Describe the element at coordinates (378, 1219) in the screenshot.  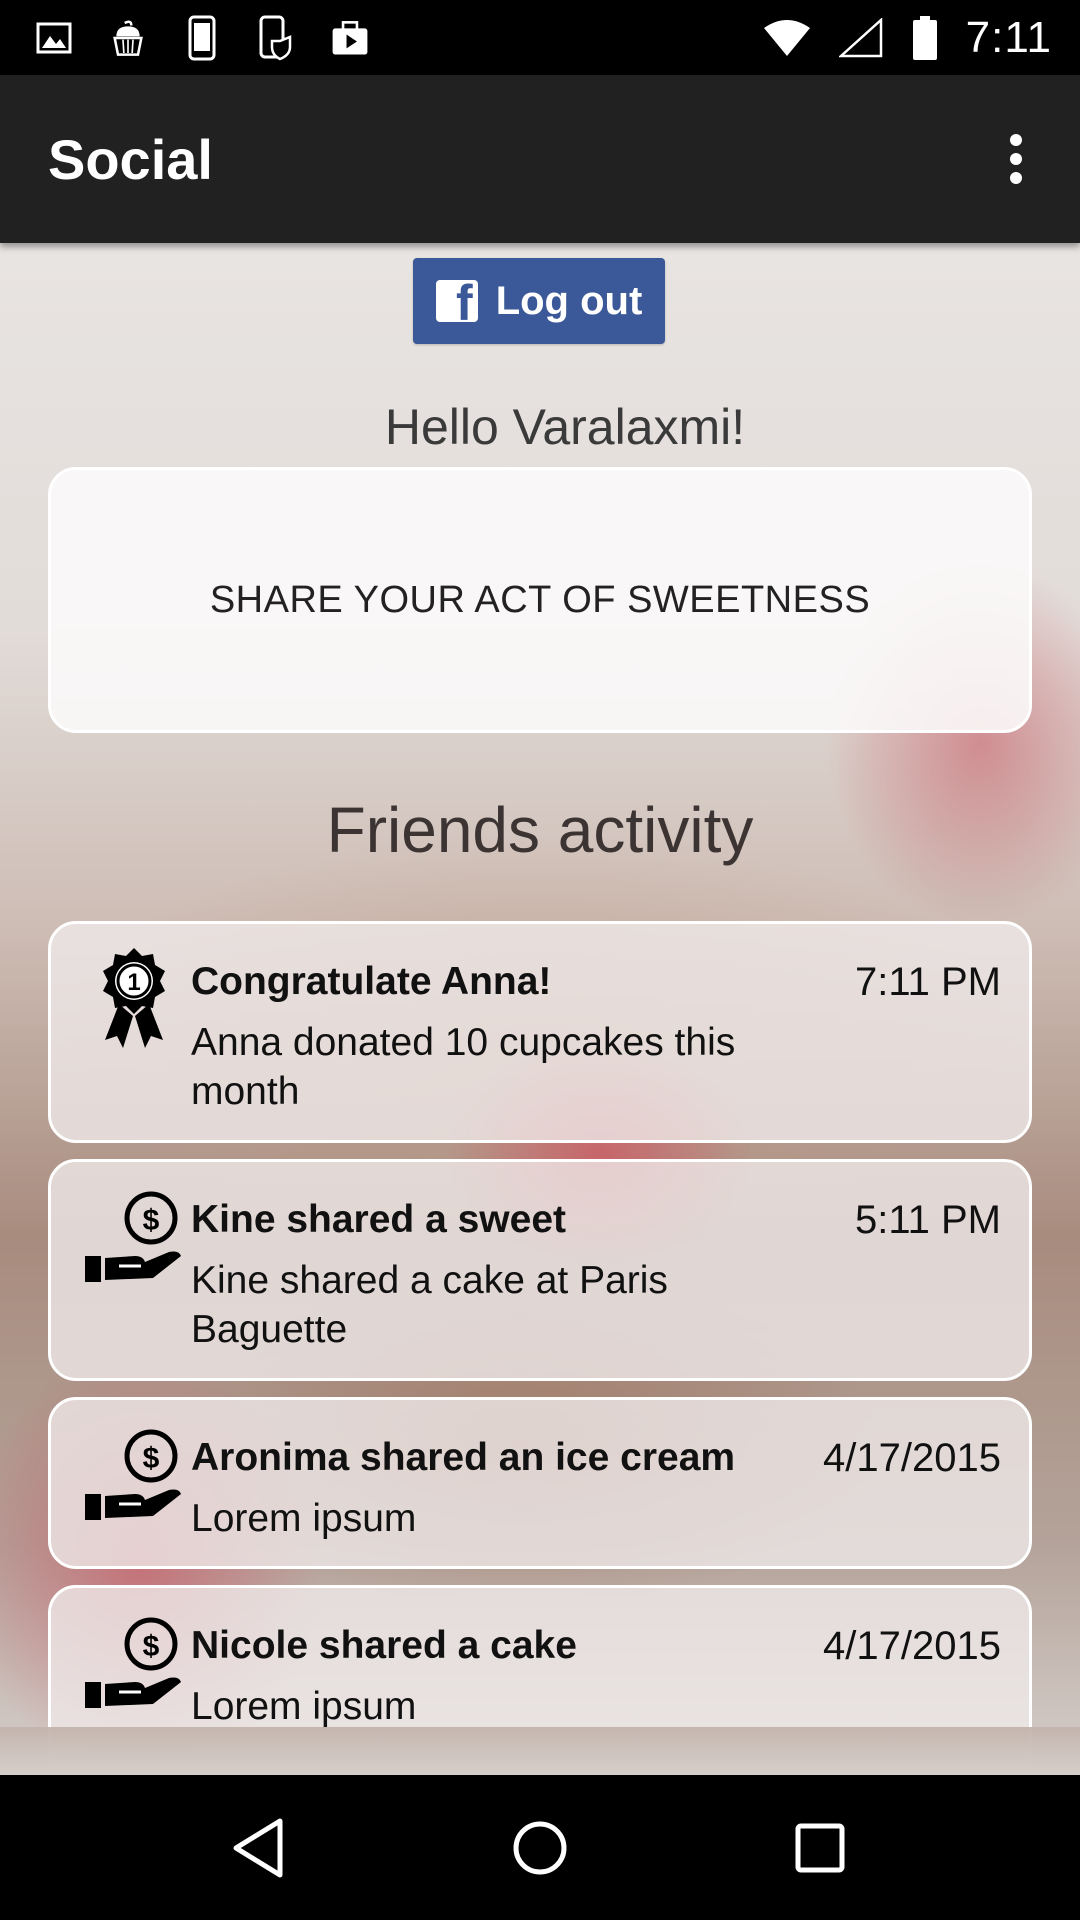
I see `activity-title: Kine shared a sweet` at that location.